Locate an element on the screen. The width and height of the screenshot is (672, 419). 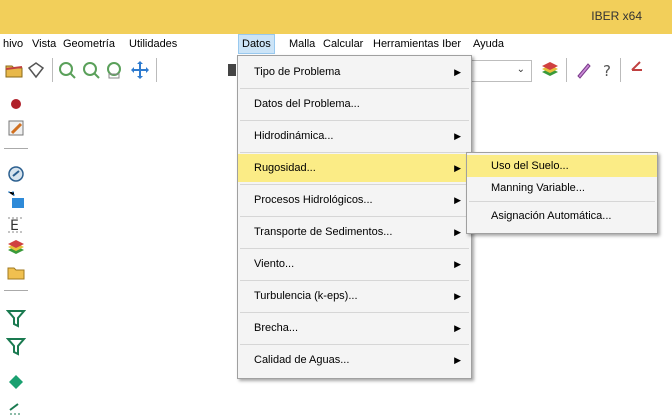
folder-open-icon is located at coordinates (14, 70).